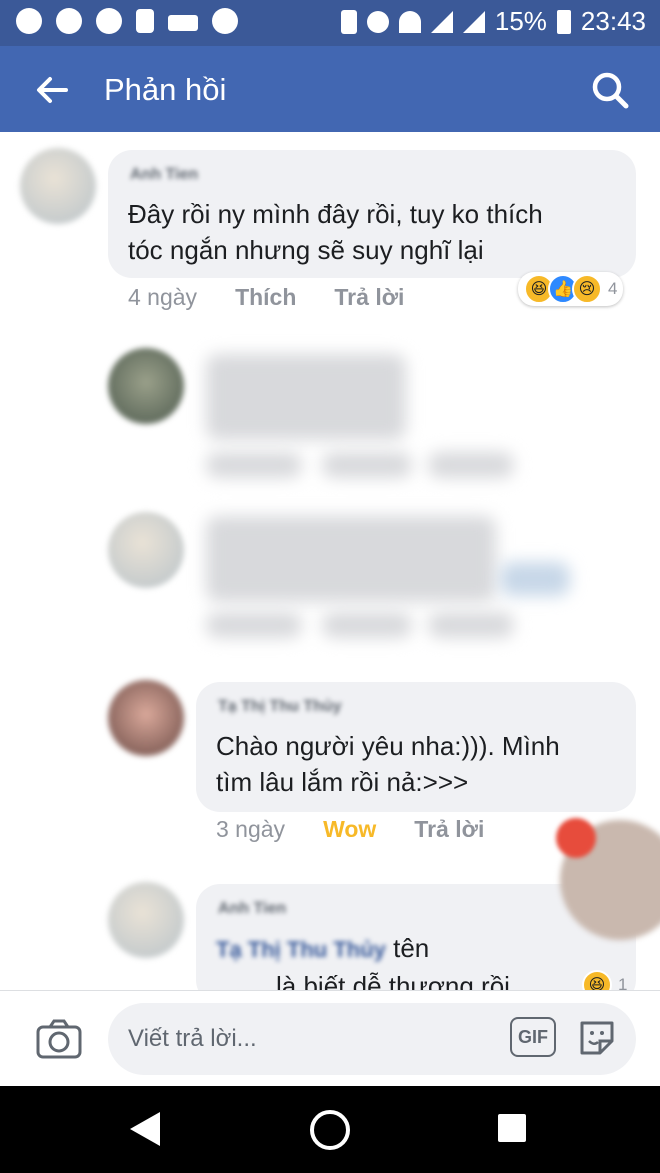  Describe the element at coordinates (393, 980) in the screenshot. I see `comment-text-line: là biết dễ thương rồi` at that location.